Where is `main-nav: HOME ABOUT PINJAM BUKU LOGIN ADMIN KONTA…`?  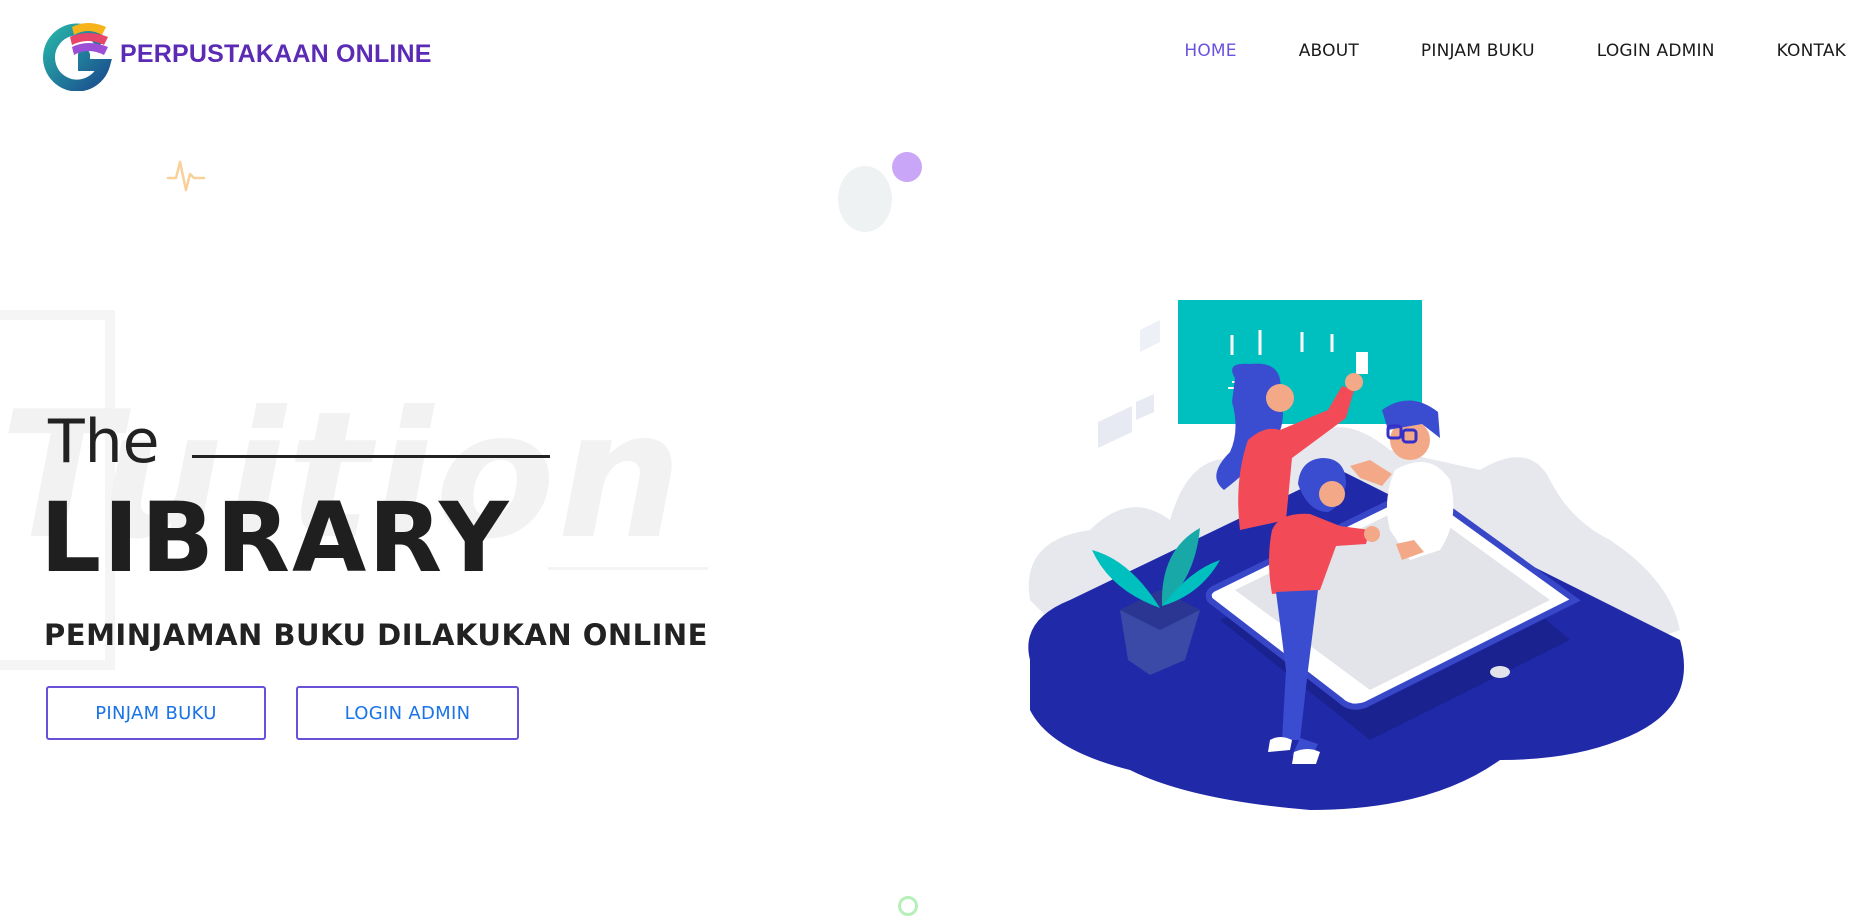 main-nav: HOME ABOUT PINJAM BUKU LOGIN ADMIN KONTA… is located at coordinates (1484, 51).